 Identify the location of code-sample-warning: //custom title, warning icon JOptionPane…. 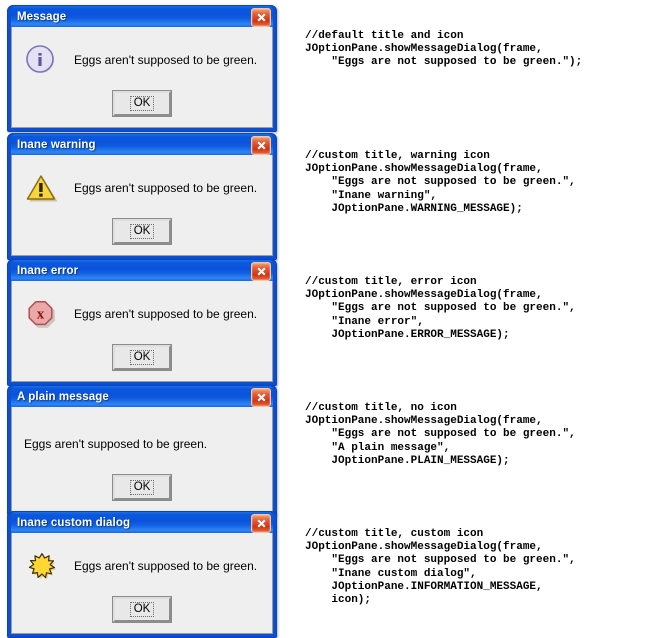
(440, 182).